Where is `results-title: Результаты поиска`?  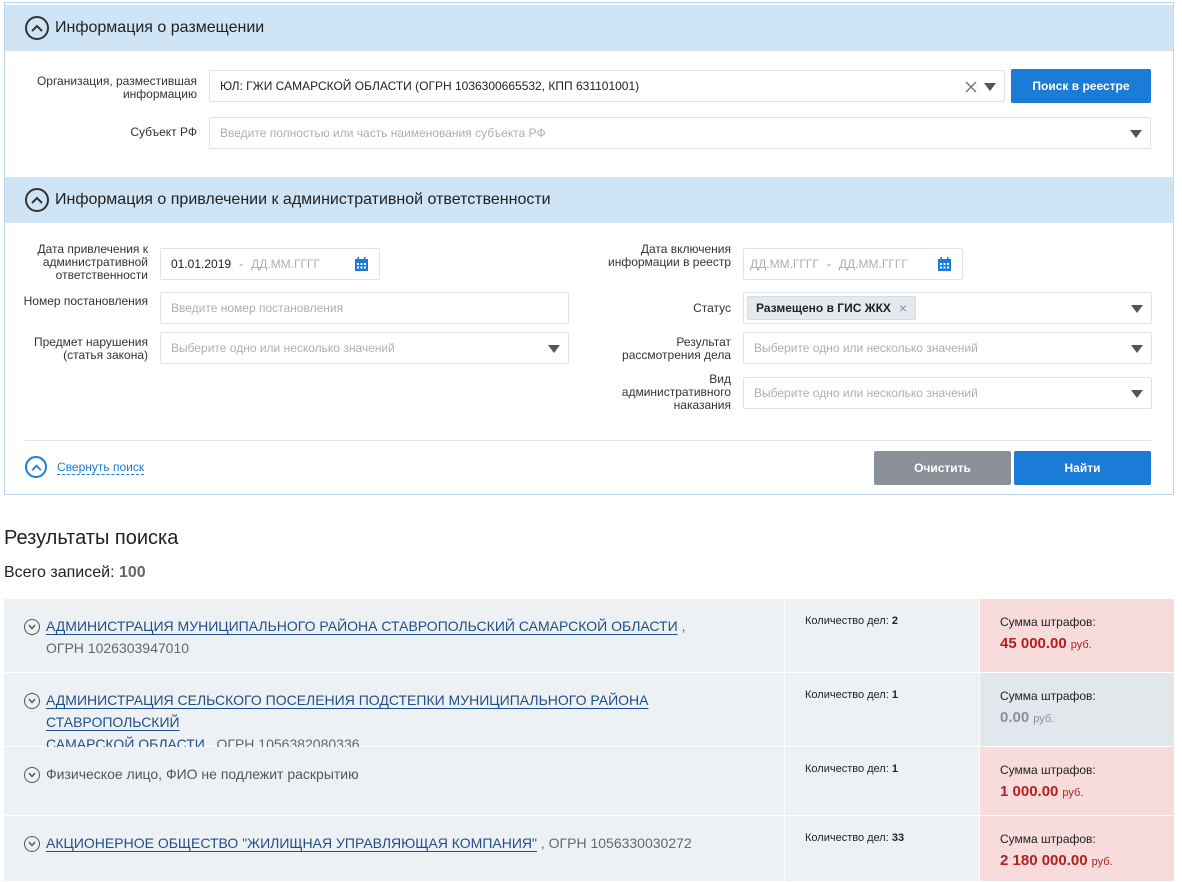 results-title: Результаты поиска is located at coordinates (91, 538).